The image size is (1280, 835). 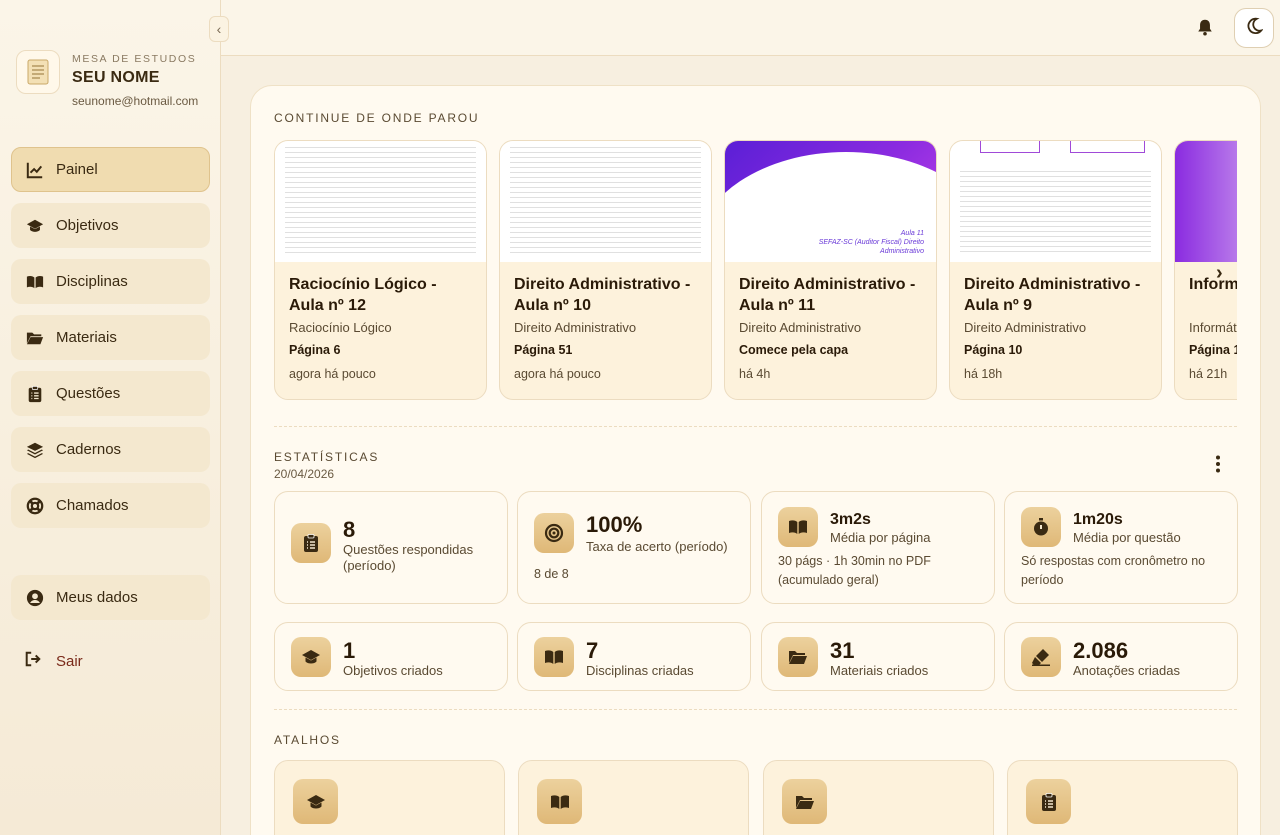 What do you see at coordinates (543, 350) in the screenshot?
I see `card-page: Página 51` at bounding box center [543, 350].